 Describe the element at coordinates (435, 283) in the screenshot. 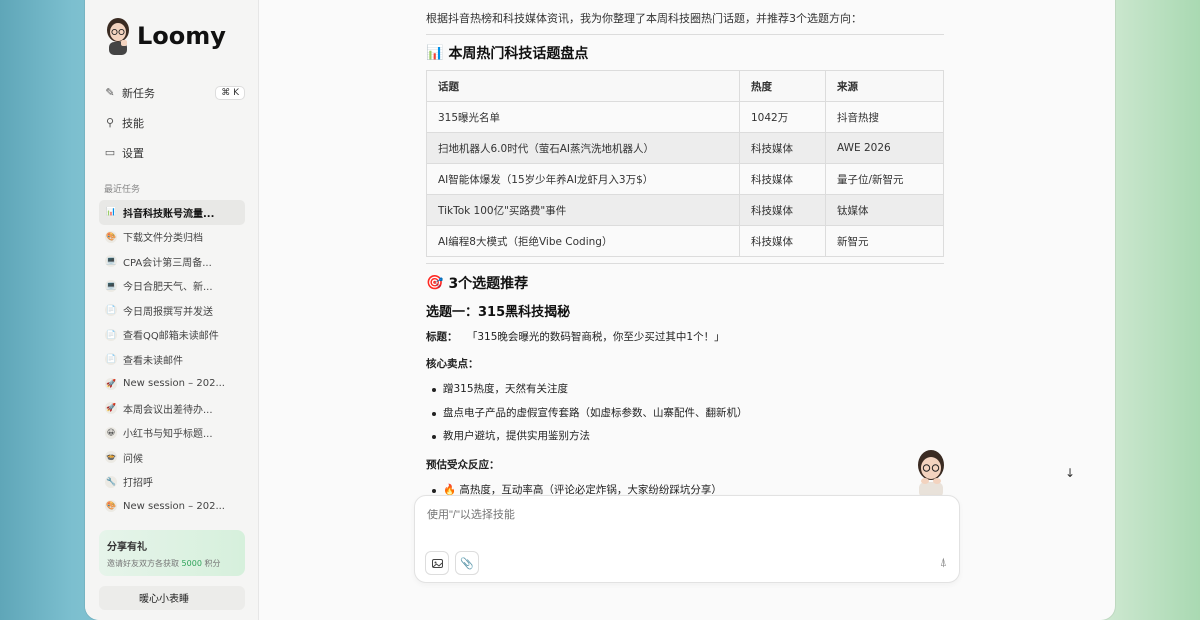

I see `target-icon: 🎯` at that location.